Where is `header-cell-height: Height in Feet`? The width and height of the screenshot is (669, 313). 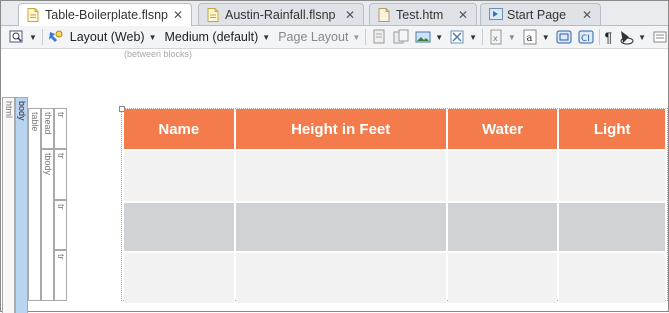 header-cell-height: Height in Feet is located at coordinates (340, 129).